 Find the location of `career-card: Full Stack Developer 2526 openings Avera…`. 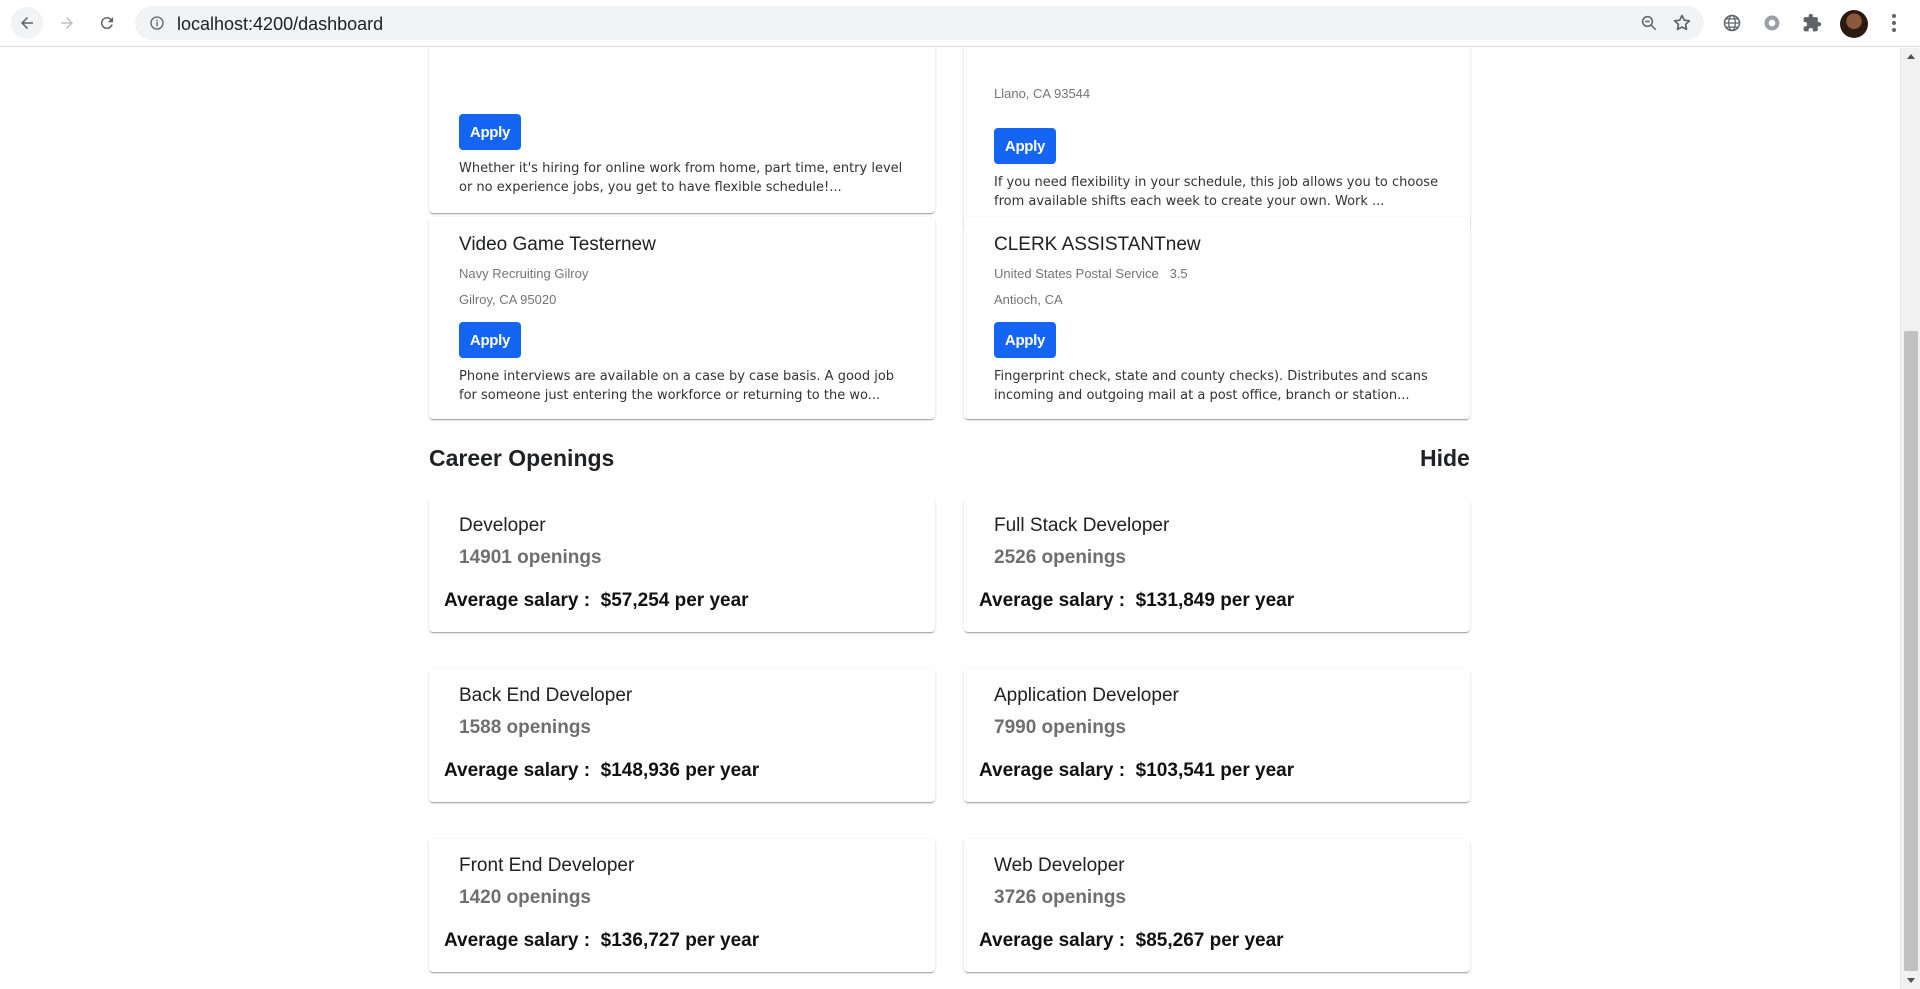

career-card: Full Stack Developer 2526 openings Avera… is located at coordinates (1217, 565).